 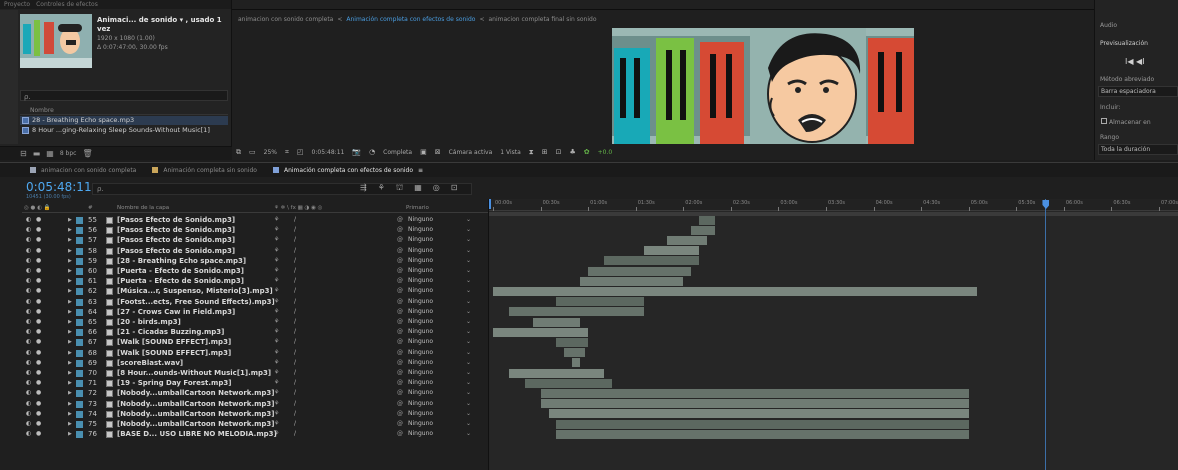 What do you see at coordinates (531, 152) in the screenshot?
I see `fast-preview-icon: ⧗` at bounding box center [531, 152].